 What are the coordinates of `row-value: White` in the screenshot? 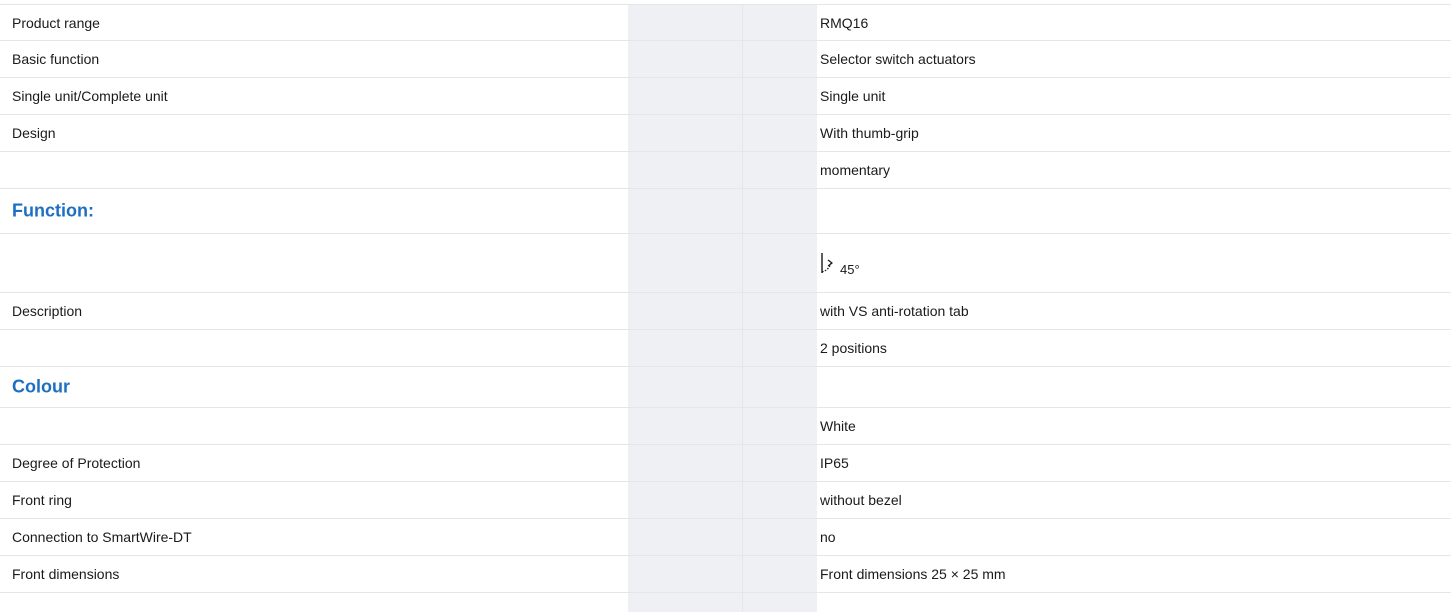 It's located at (838, 426).